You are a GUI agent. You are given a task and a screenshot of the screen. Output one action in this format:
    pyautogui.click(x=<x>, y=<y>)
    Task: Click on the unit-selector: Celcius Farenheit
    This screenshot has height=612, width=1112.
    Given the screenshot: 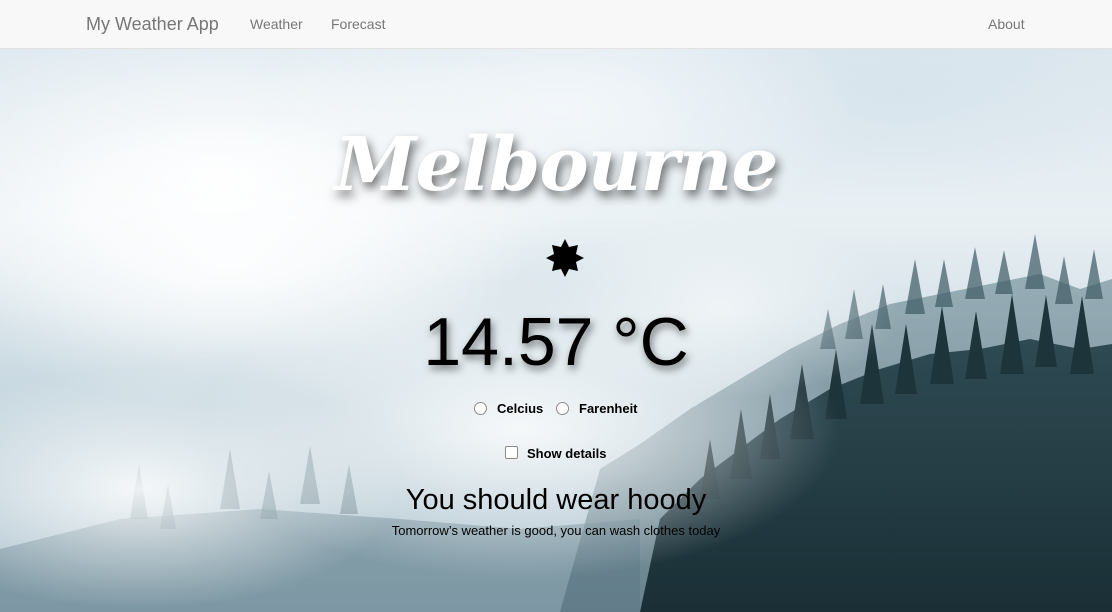 What is the action you would take?
    pyautogui.click(x=564, y=409)
    